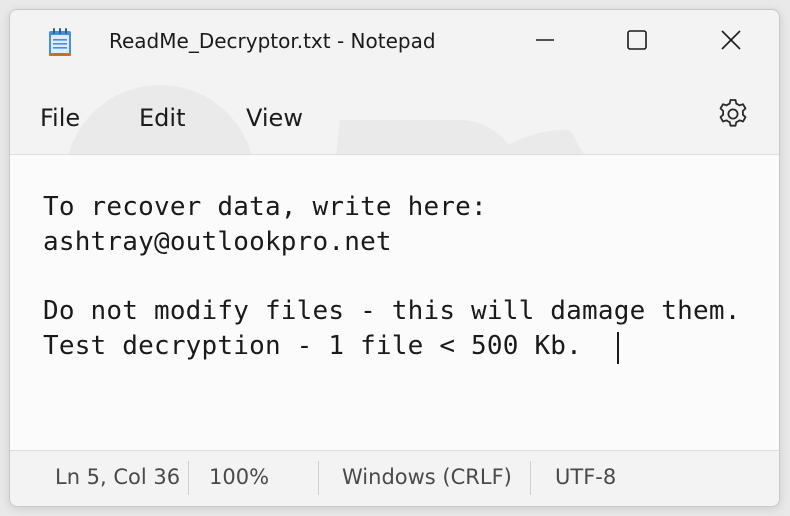  What do you see at coordinates (733, 114) in the screenshot?
I see `gear-icon` at bounding box center [733, 114].